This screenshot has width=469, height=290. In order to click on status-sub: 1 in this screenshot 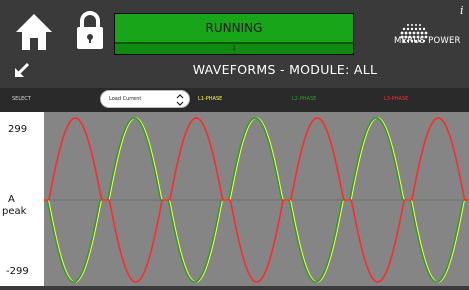, I will do `click(234, 48)`.